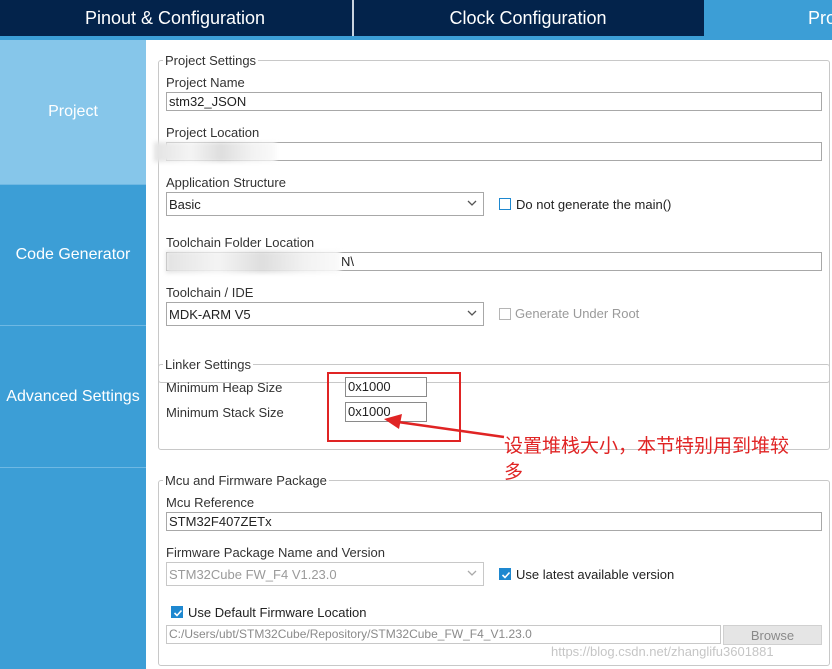  I want to click on application-structure-label: Application Structure, so click(226, 182).